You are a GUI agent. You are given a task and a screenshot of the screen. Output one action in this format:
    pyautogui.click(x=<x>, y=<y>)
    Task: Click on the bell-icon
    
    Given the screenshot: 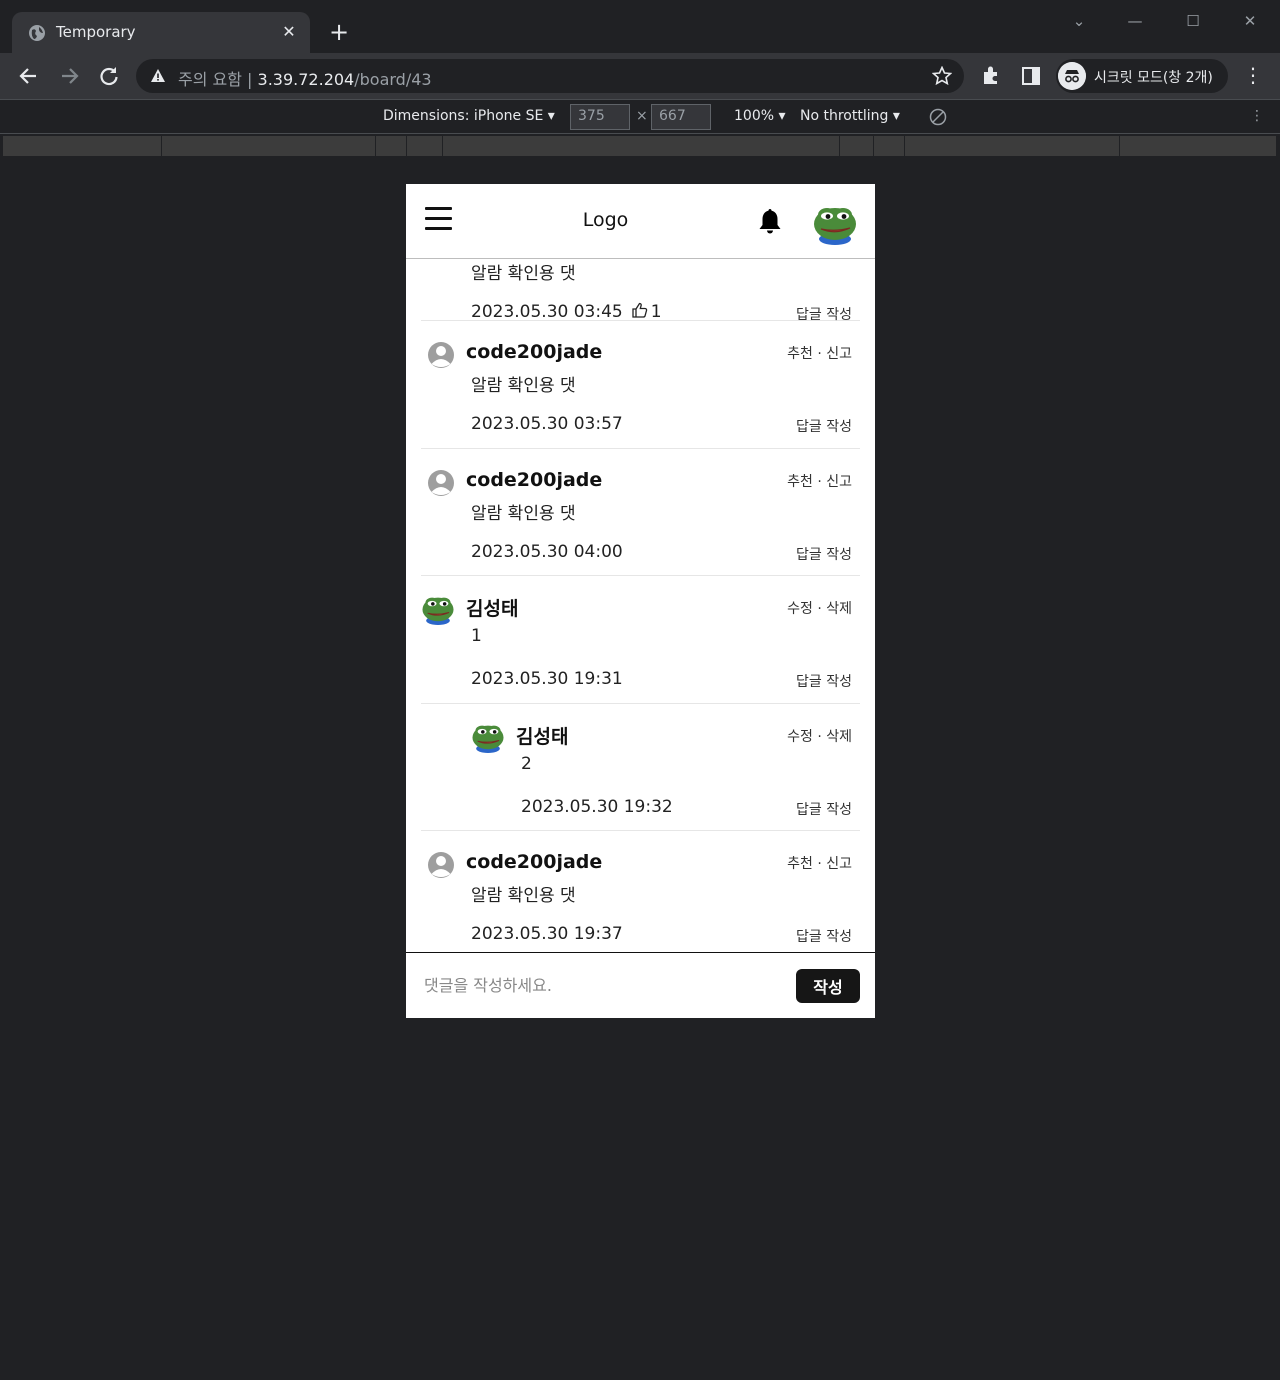 What is the action you would take?
    pyautogui.click(x=770, y=221)
    